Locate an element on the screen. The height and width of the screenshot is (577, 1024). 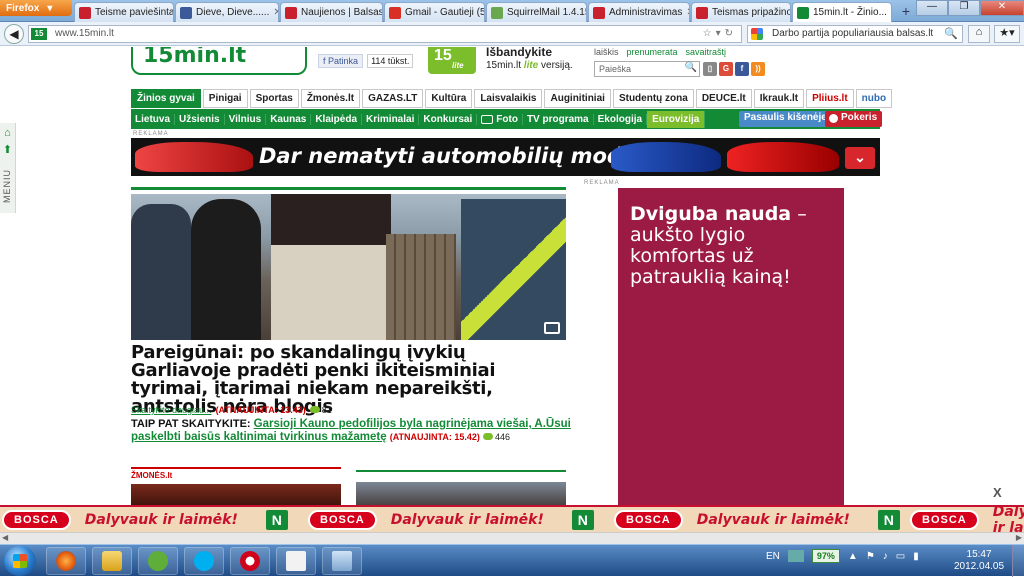
minimize-button: — is located at coordinates (932, 8).